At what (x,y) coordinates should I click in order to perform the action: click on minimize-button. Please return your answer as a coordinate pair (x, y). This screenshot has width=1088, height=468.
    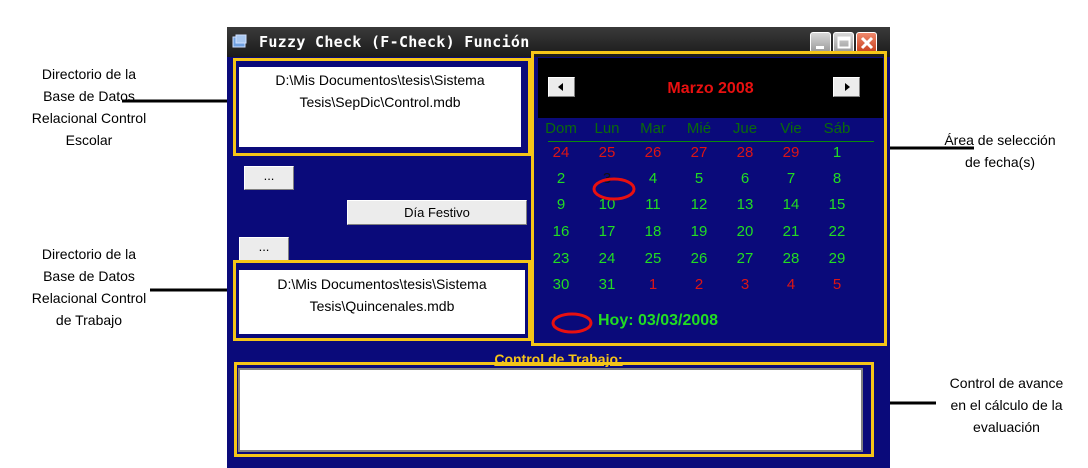
    Looking at the image, I should click on (820, 42).